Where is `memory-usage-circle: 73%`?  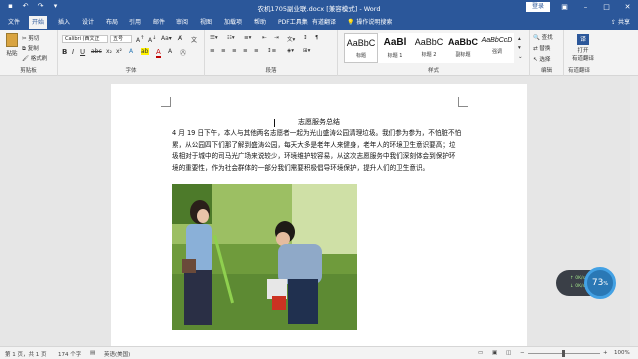 memory-usage-circle: 73% is located at coordinates (600, 283).